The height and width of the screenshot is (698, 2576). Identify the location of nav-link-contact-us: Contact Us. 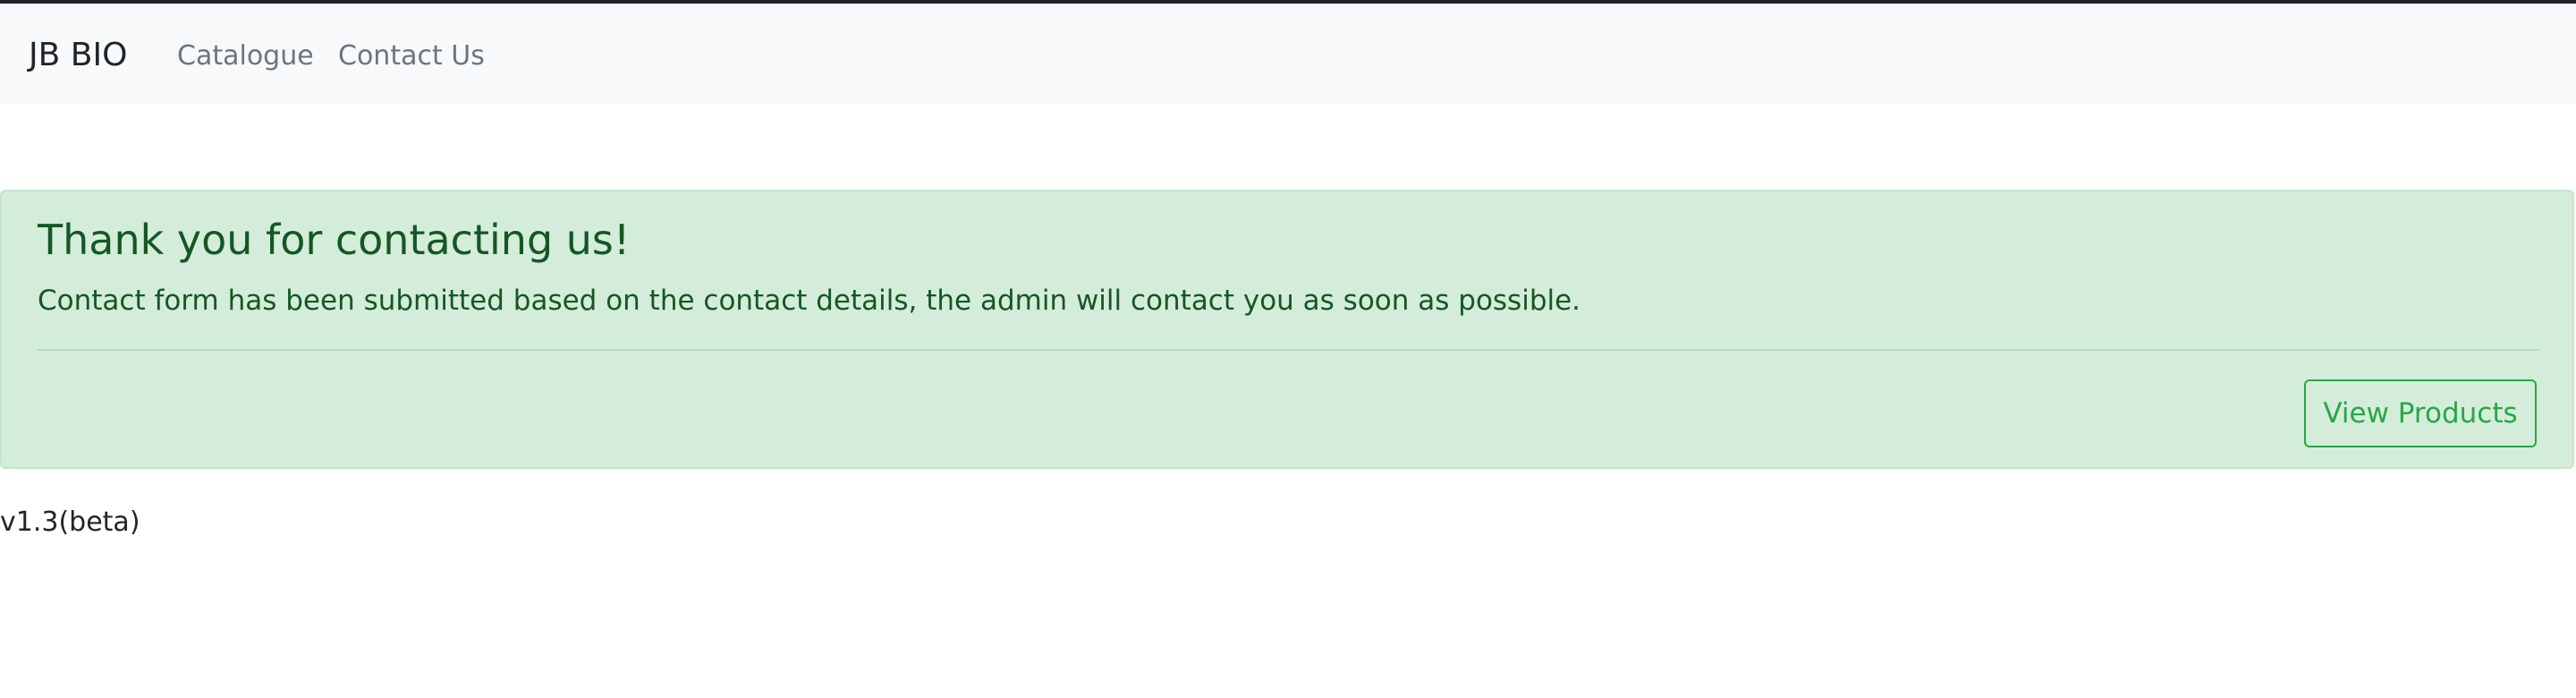
(411, 56).